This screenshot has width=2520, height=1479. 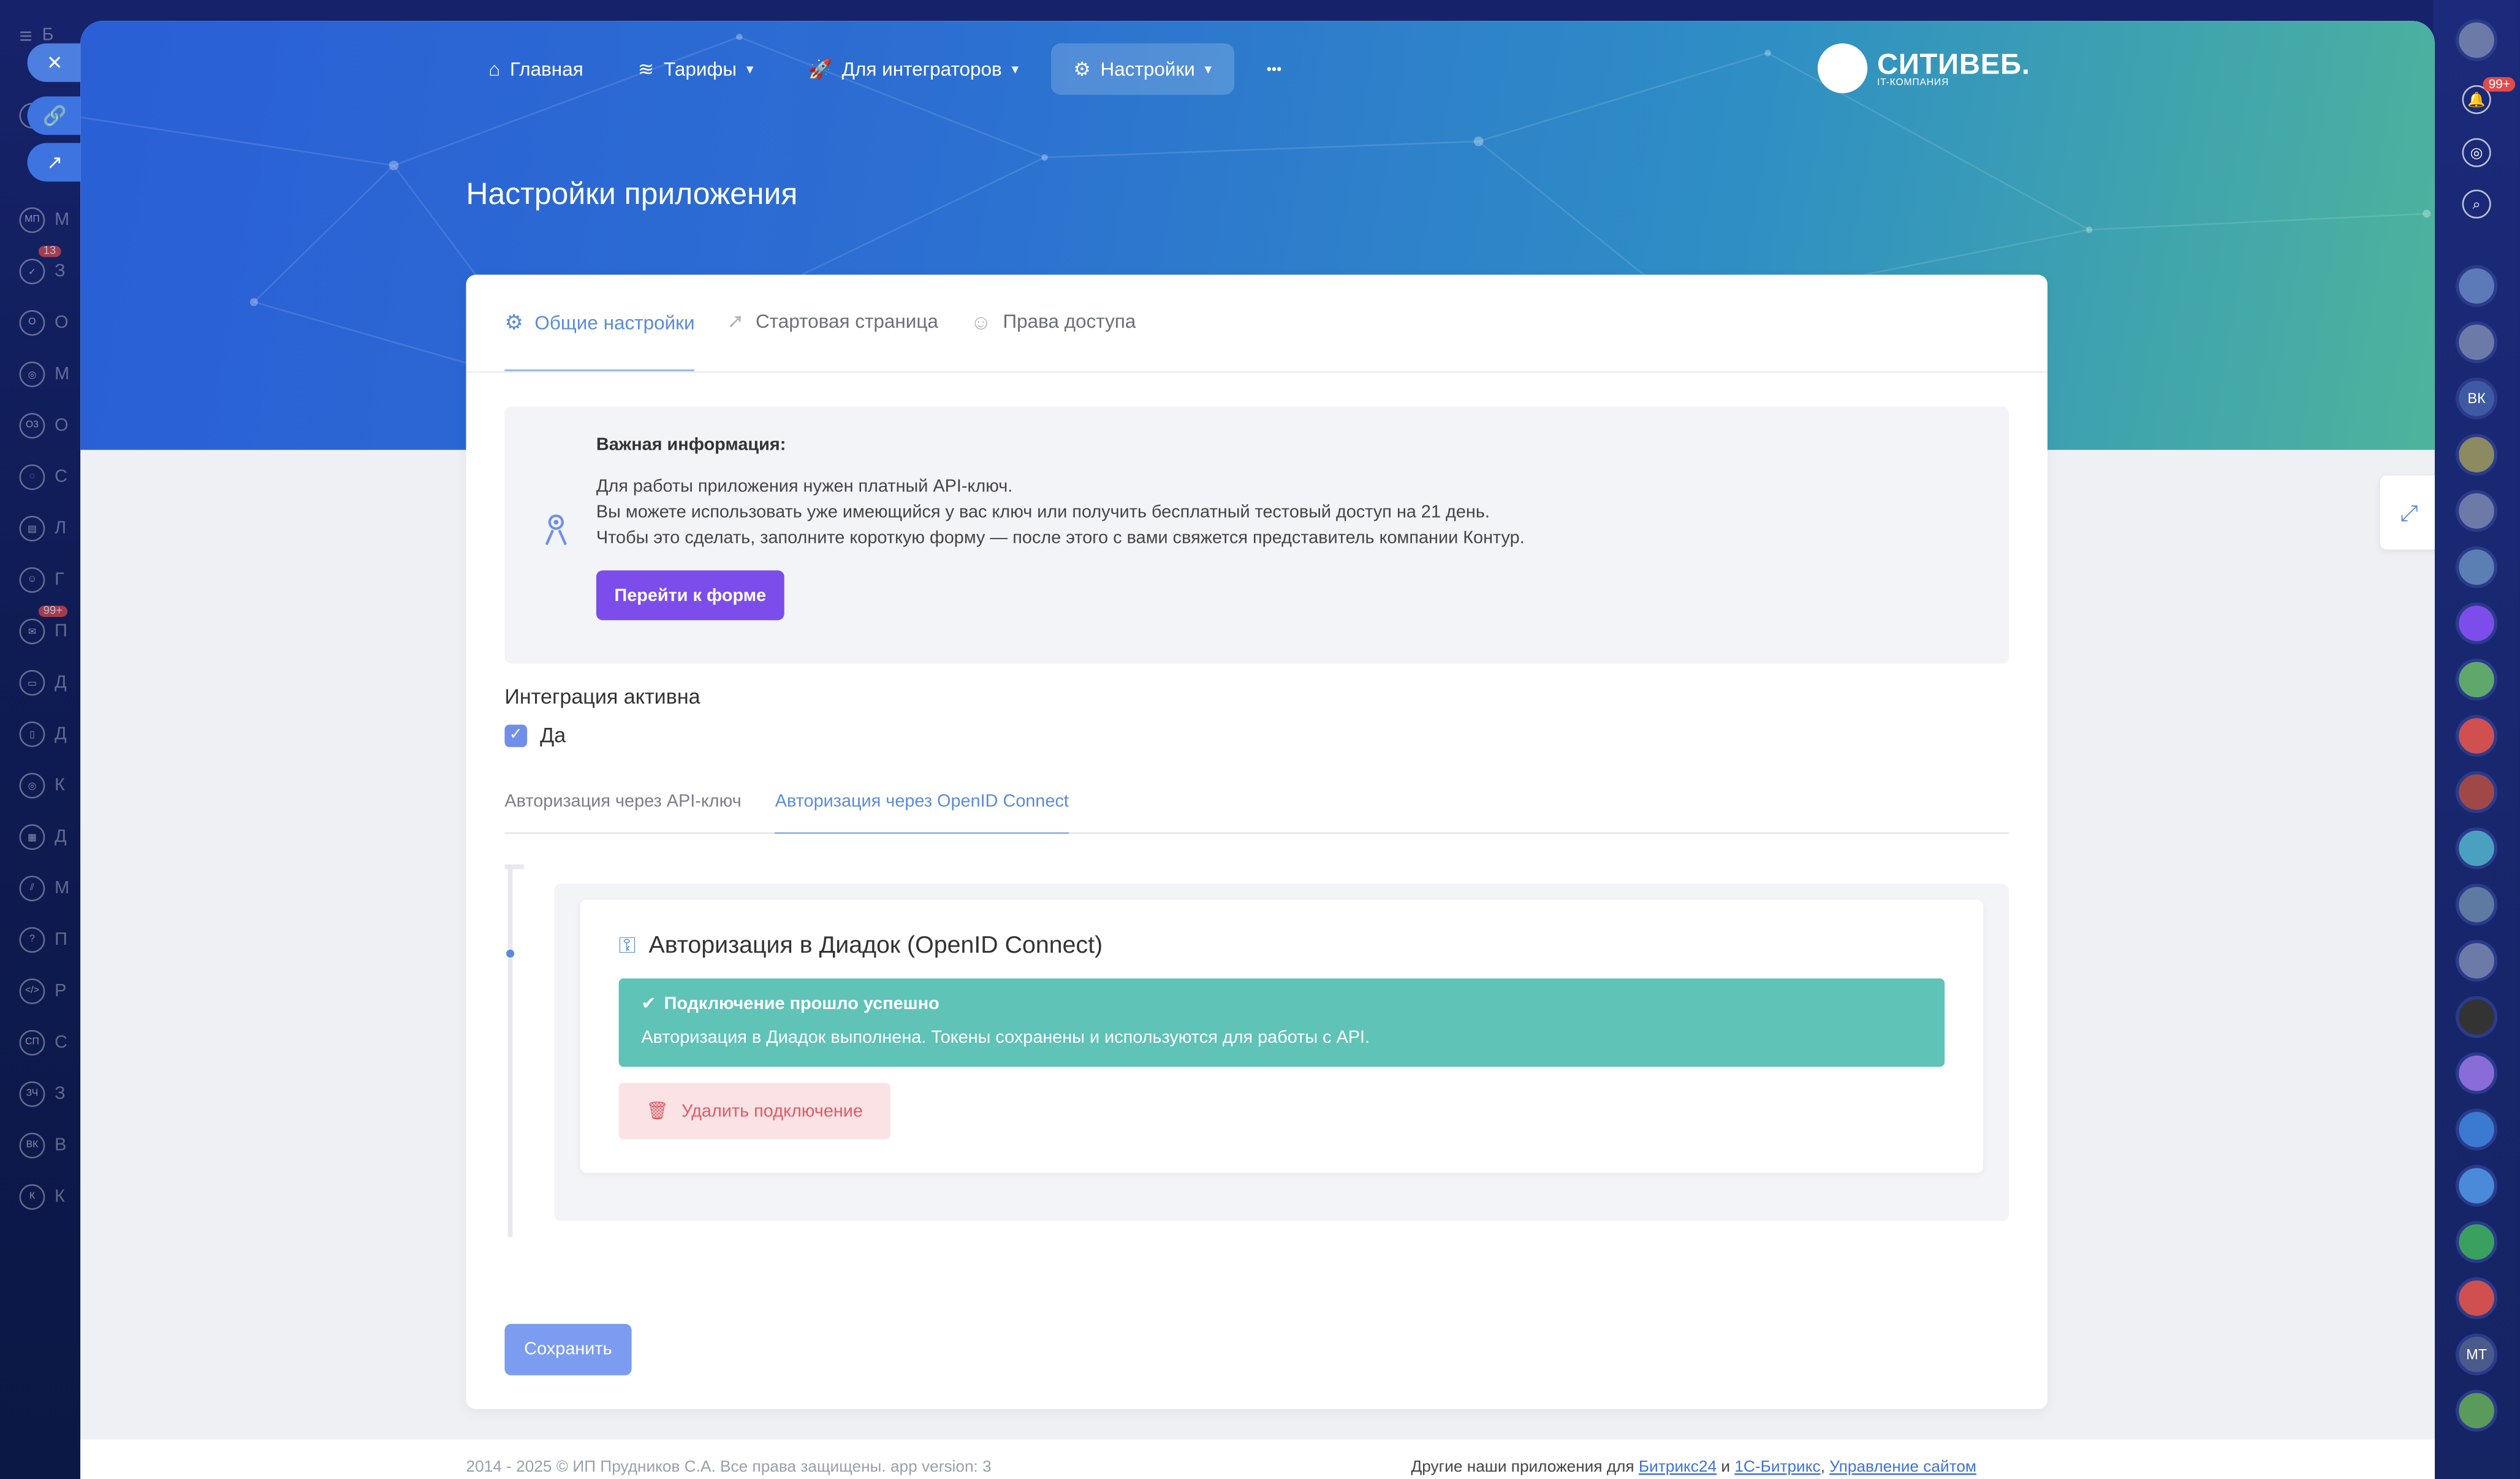 I want to click on search-chat-icon: ⌕, so click(x=2476, y=204).